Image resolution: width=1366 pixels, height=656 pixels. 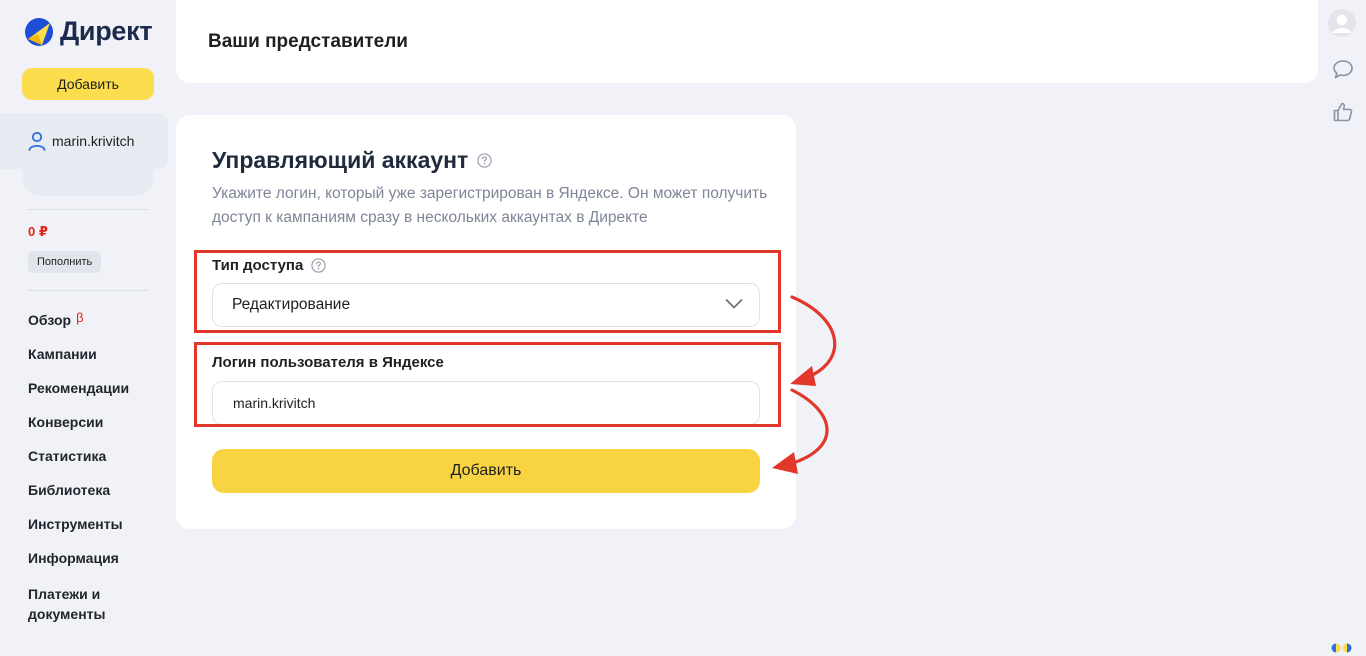 I want to click on user-login: marin.krivitch, so click(x=93, y=141).